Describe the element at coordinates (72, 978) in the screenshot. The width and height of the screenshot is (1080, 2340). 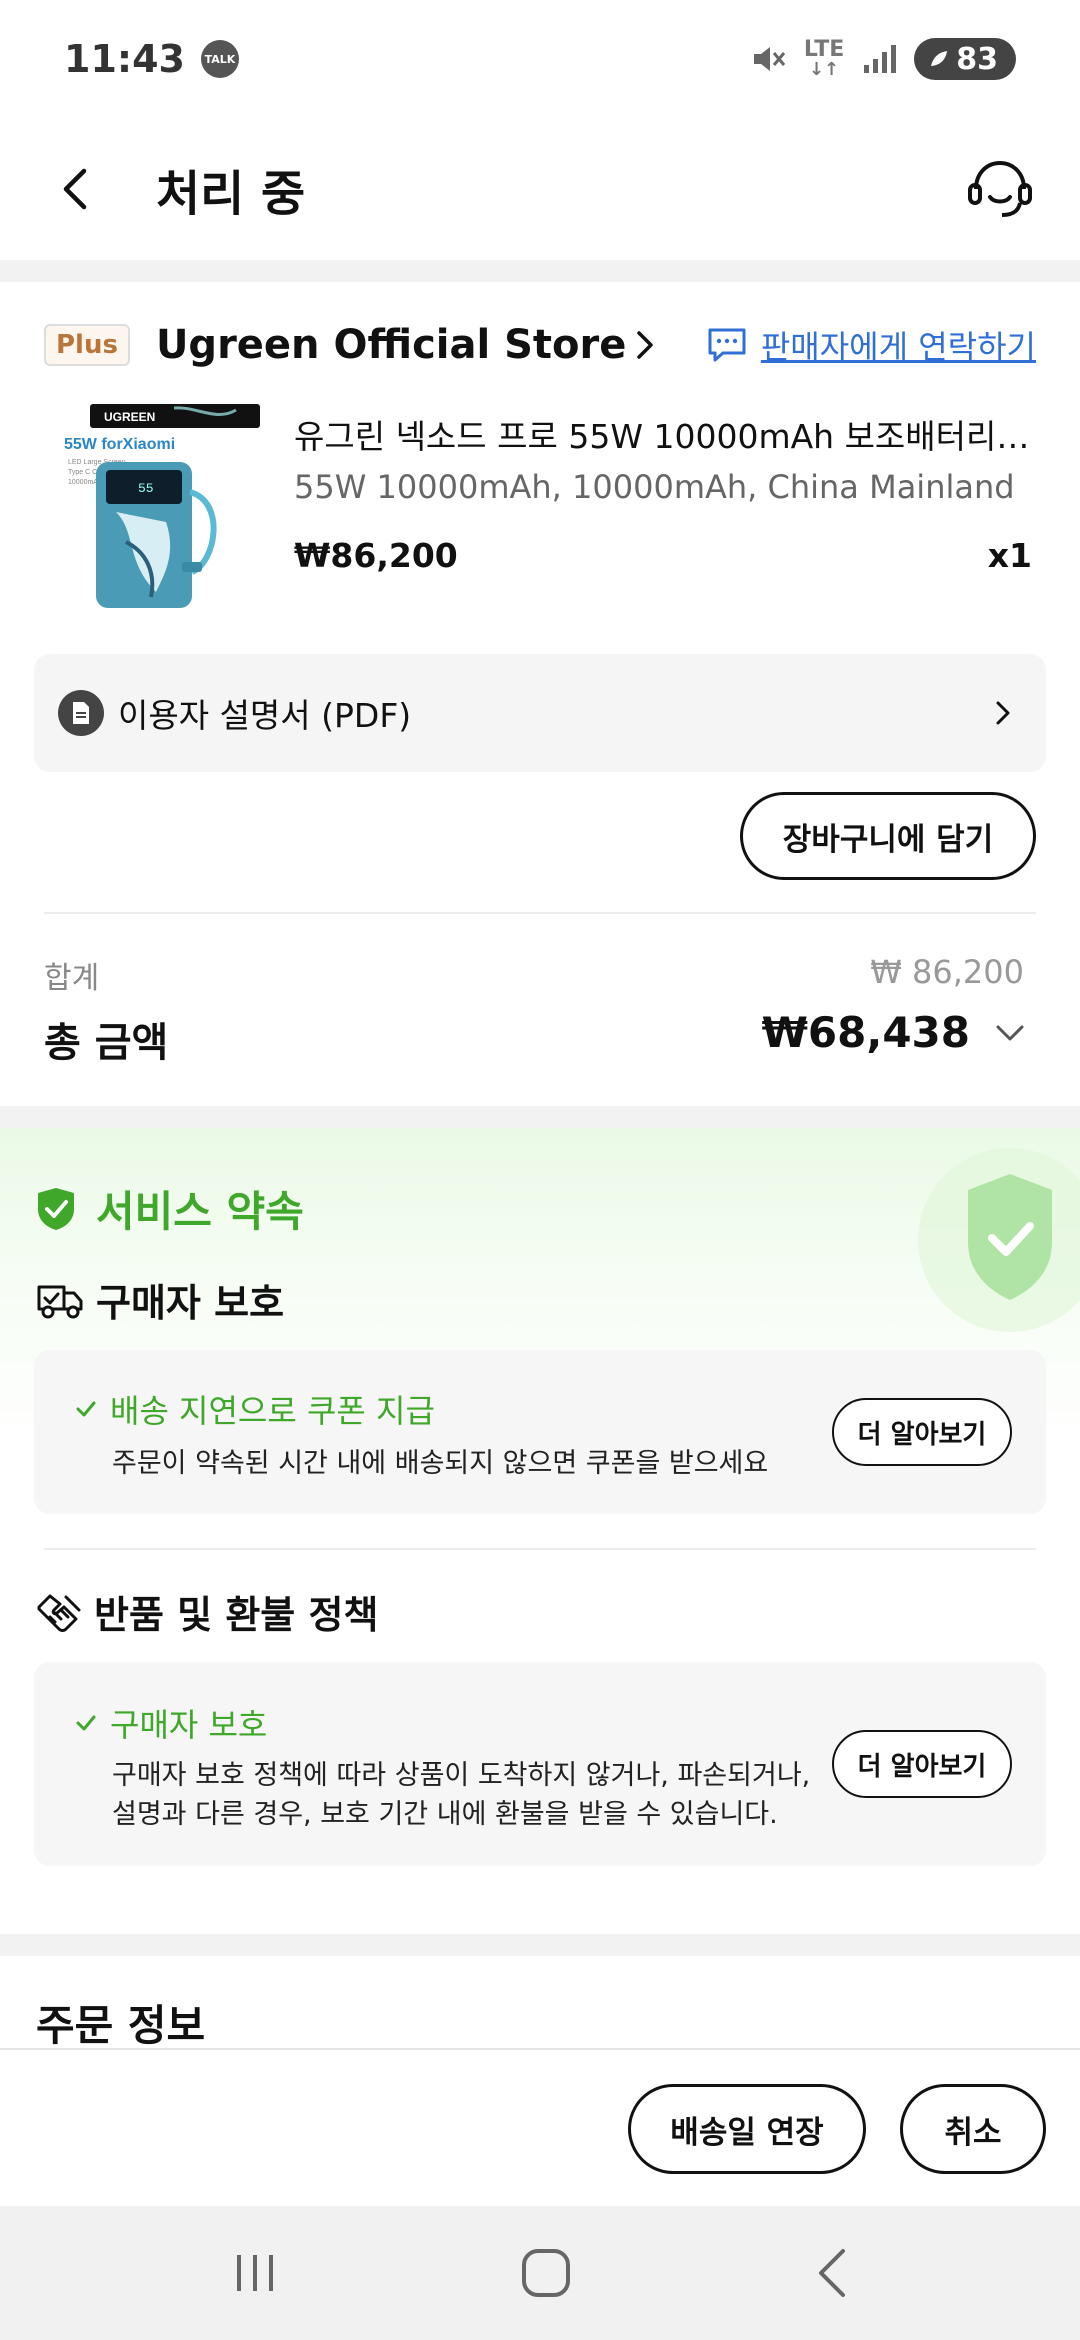
I see `subtotal-label: 합계` at that location.